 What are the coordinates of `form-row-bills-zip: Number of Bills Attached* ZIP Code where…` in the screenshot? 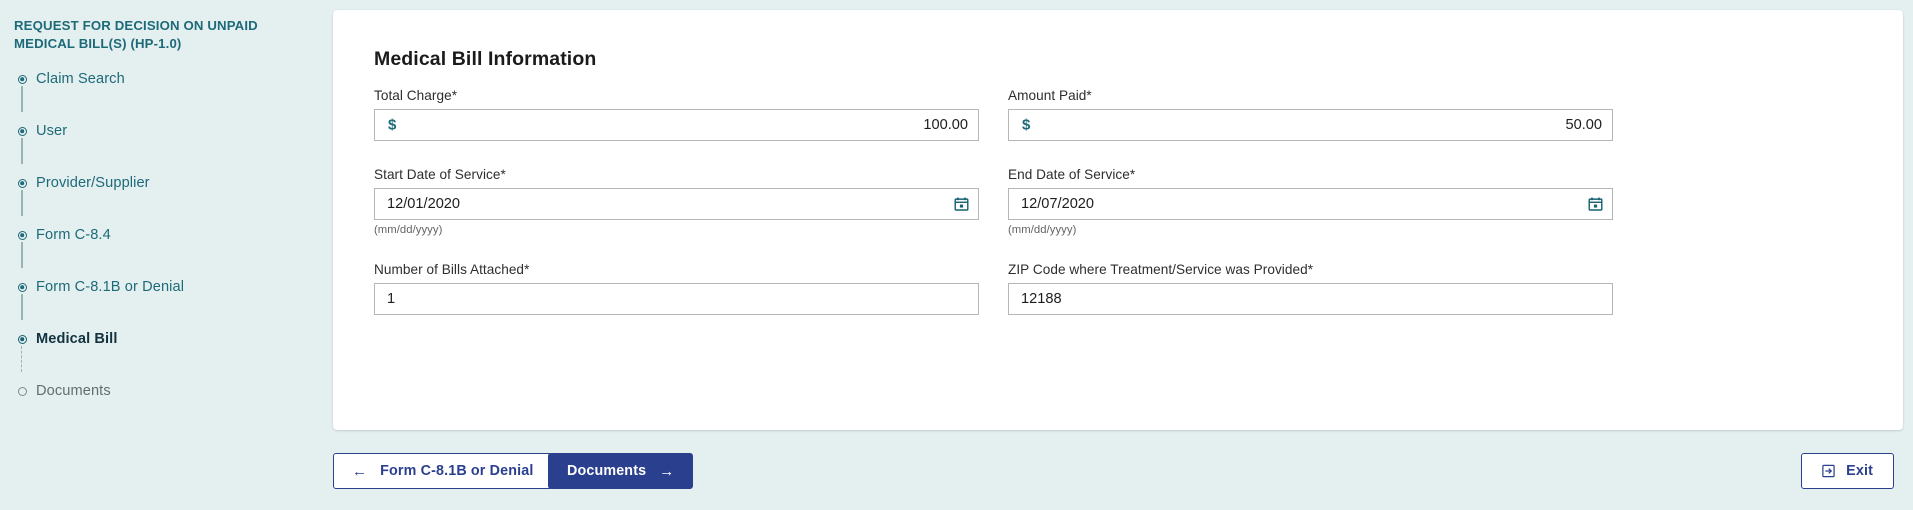 It's located at (1118, 288).